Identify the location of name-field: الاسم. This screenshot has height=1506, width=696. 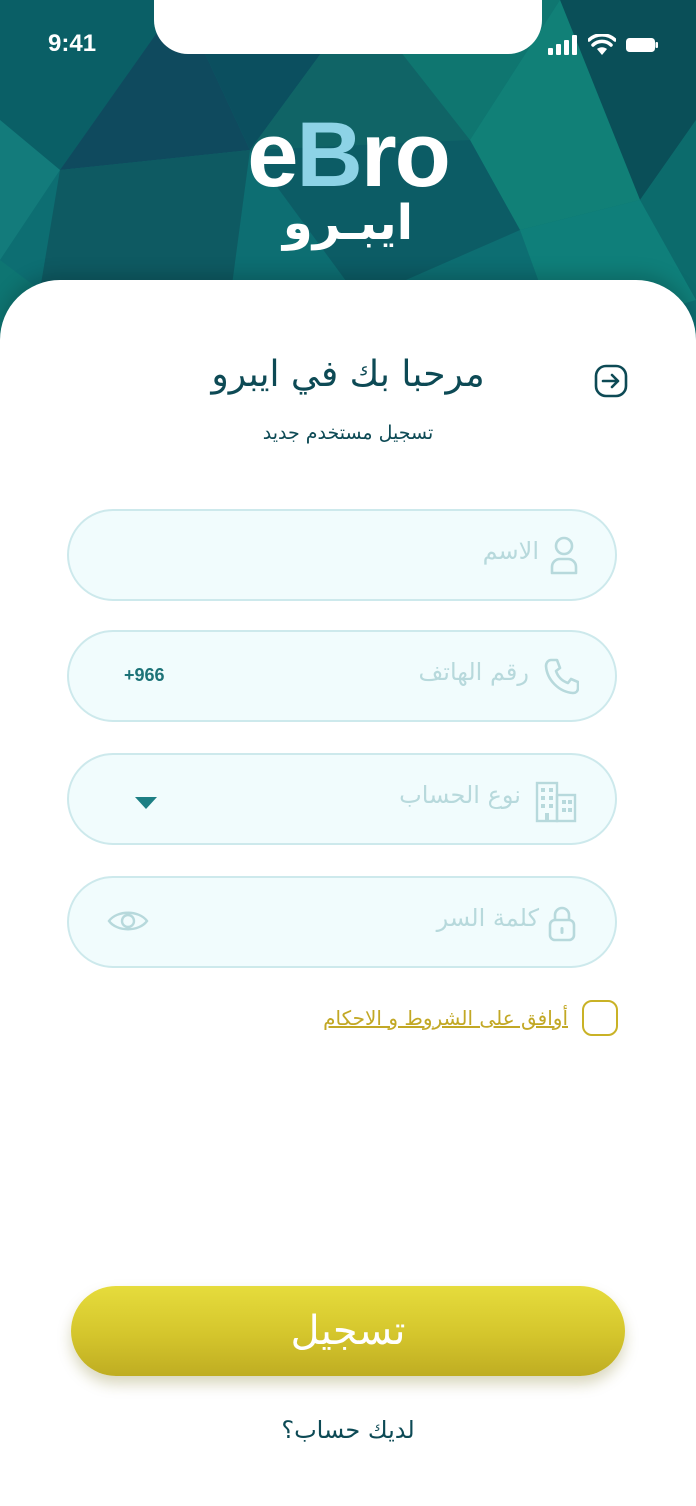
(342, 555).